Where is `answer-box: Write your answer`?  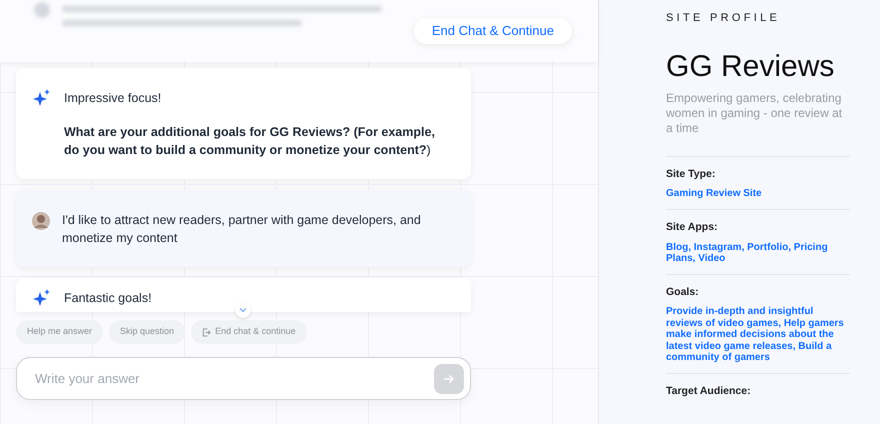 answer-box: Write your answer is located at coordinates (243, 378).